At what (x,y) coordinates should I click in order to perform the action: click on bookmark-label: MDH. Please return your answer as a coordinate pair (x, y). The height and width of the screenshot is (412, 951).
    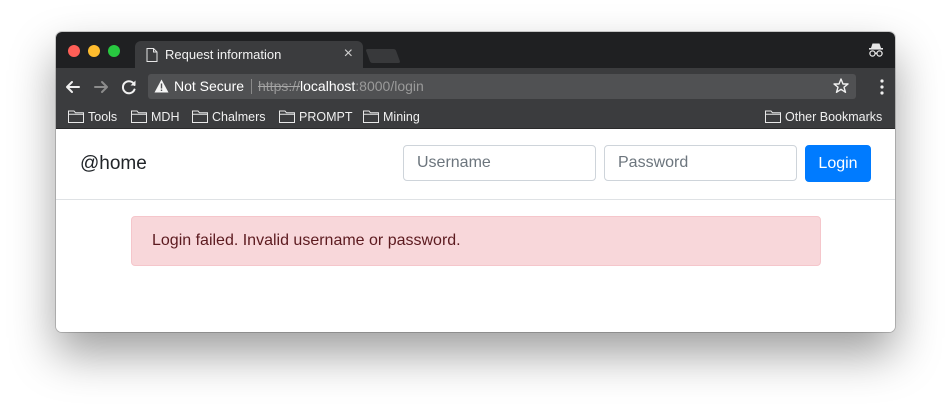
    Looking at the image, I should click on (165, 117).